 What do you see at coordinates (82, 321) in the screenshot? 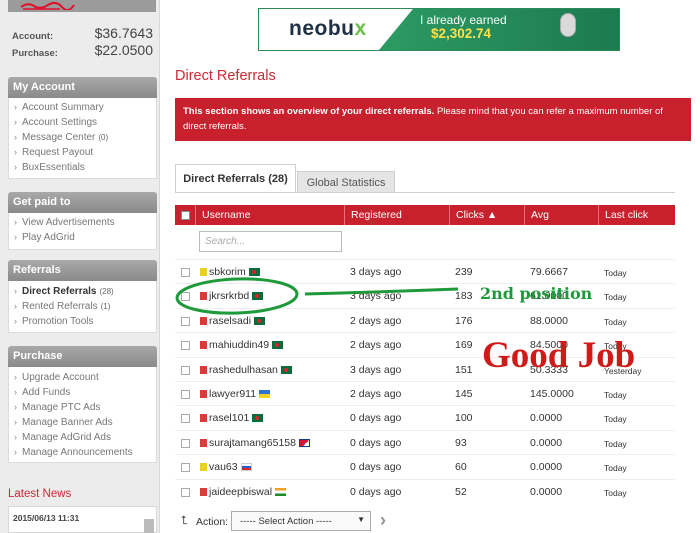
I see `sidebar-item-promotion-tools: › Promotion Tools` at bounding box center [82, 321].